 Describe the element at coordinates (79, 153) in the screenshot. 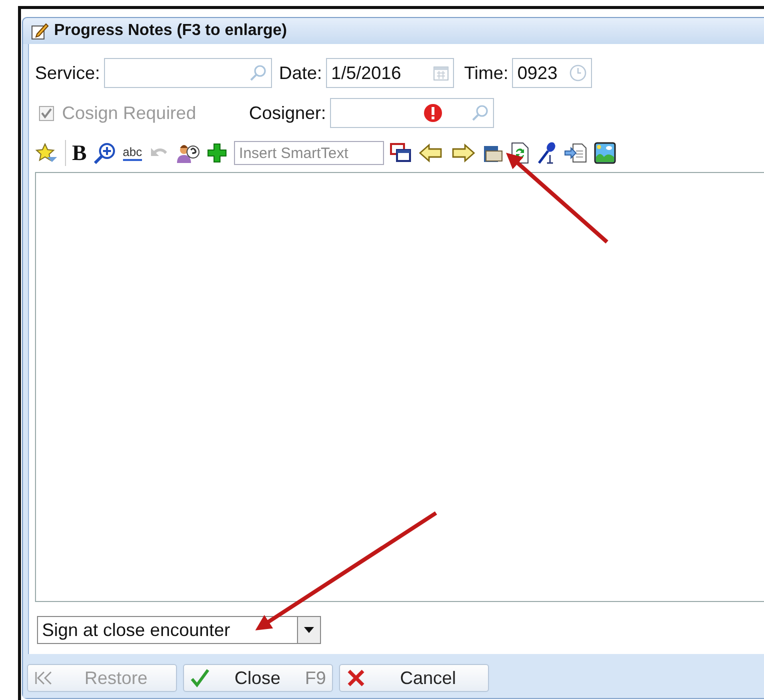

I see `bold-button: B` at that location.